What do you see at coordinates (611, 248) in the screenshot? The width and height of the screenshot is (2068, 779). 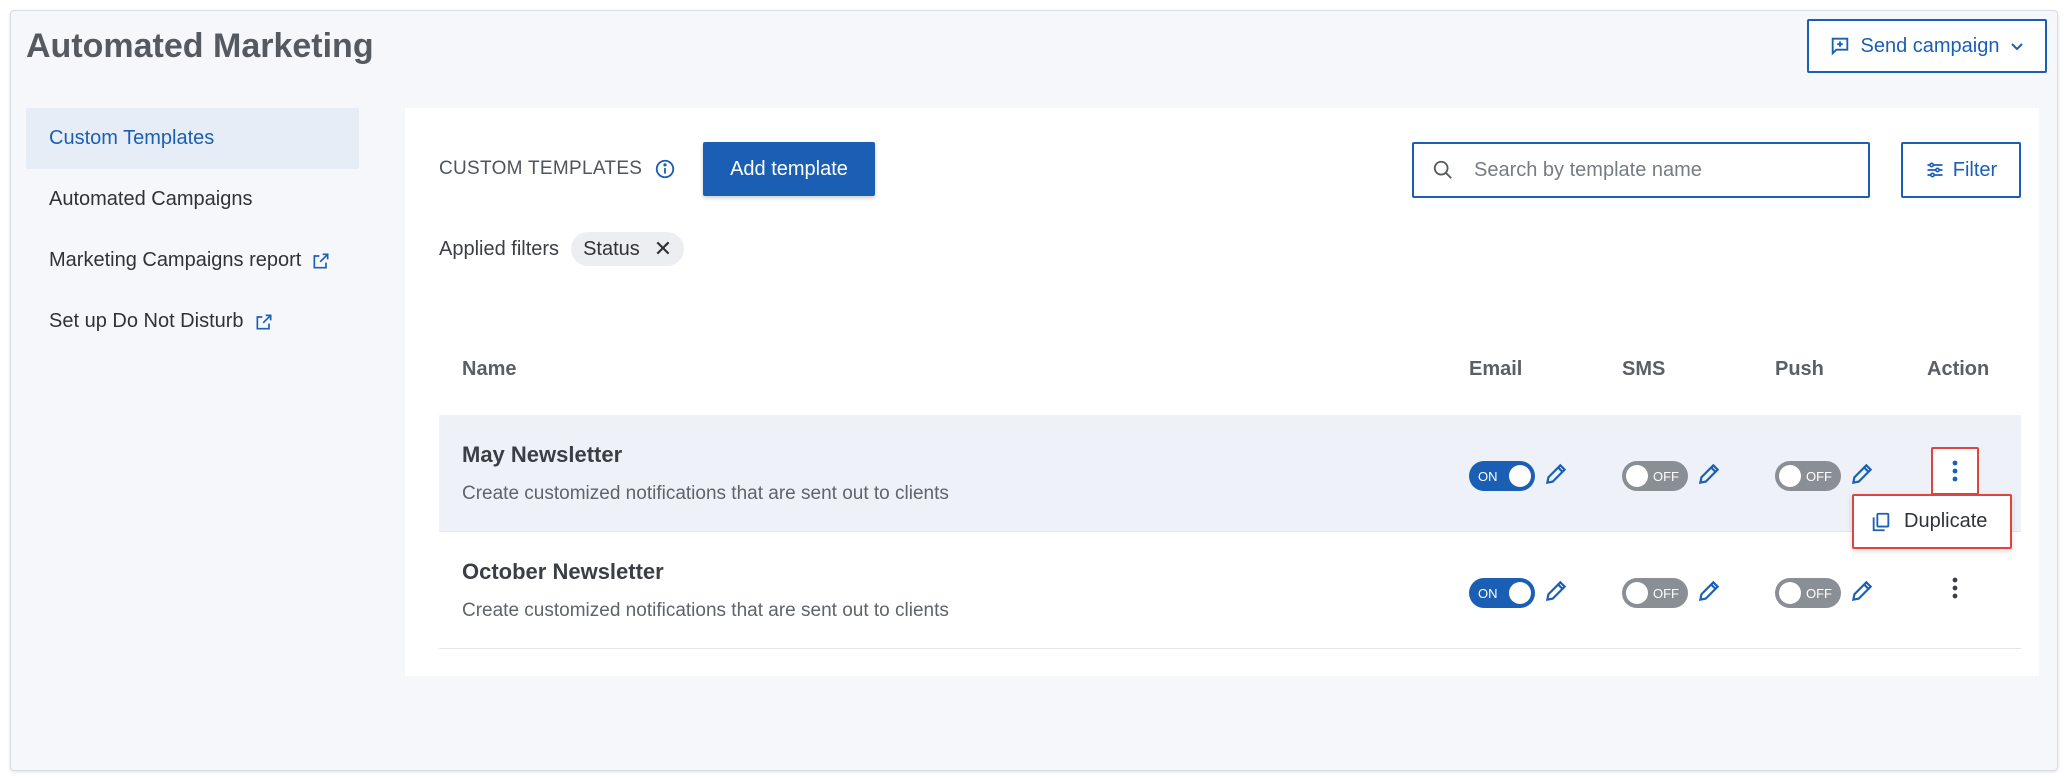 I see `filter-chip-label: Status` at bounding box center [611, 248].